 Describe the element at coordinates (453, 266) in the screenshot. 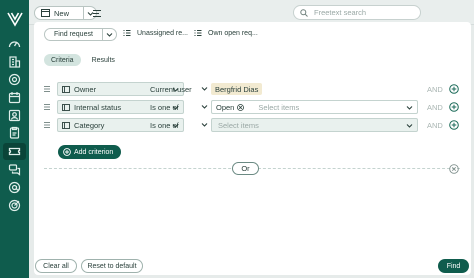

I see `find-button: Find` at that location.